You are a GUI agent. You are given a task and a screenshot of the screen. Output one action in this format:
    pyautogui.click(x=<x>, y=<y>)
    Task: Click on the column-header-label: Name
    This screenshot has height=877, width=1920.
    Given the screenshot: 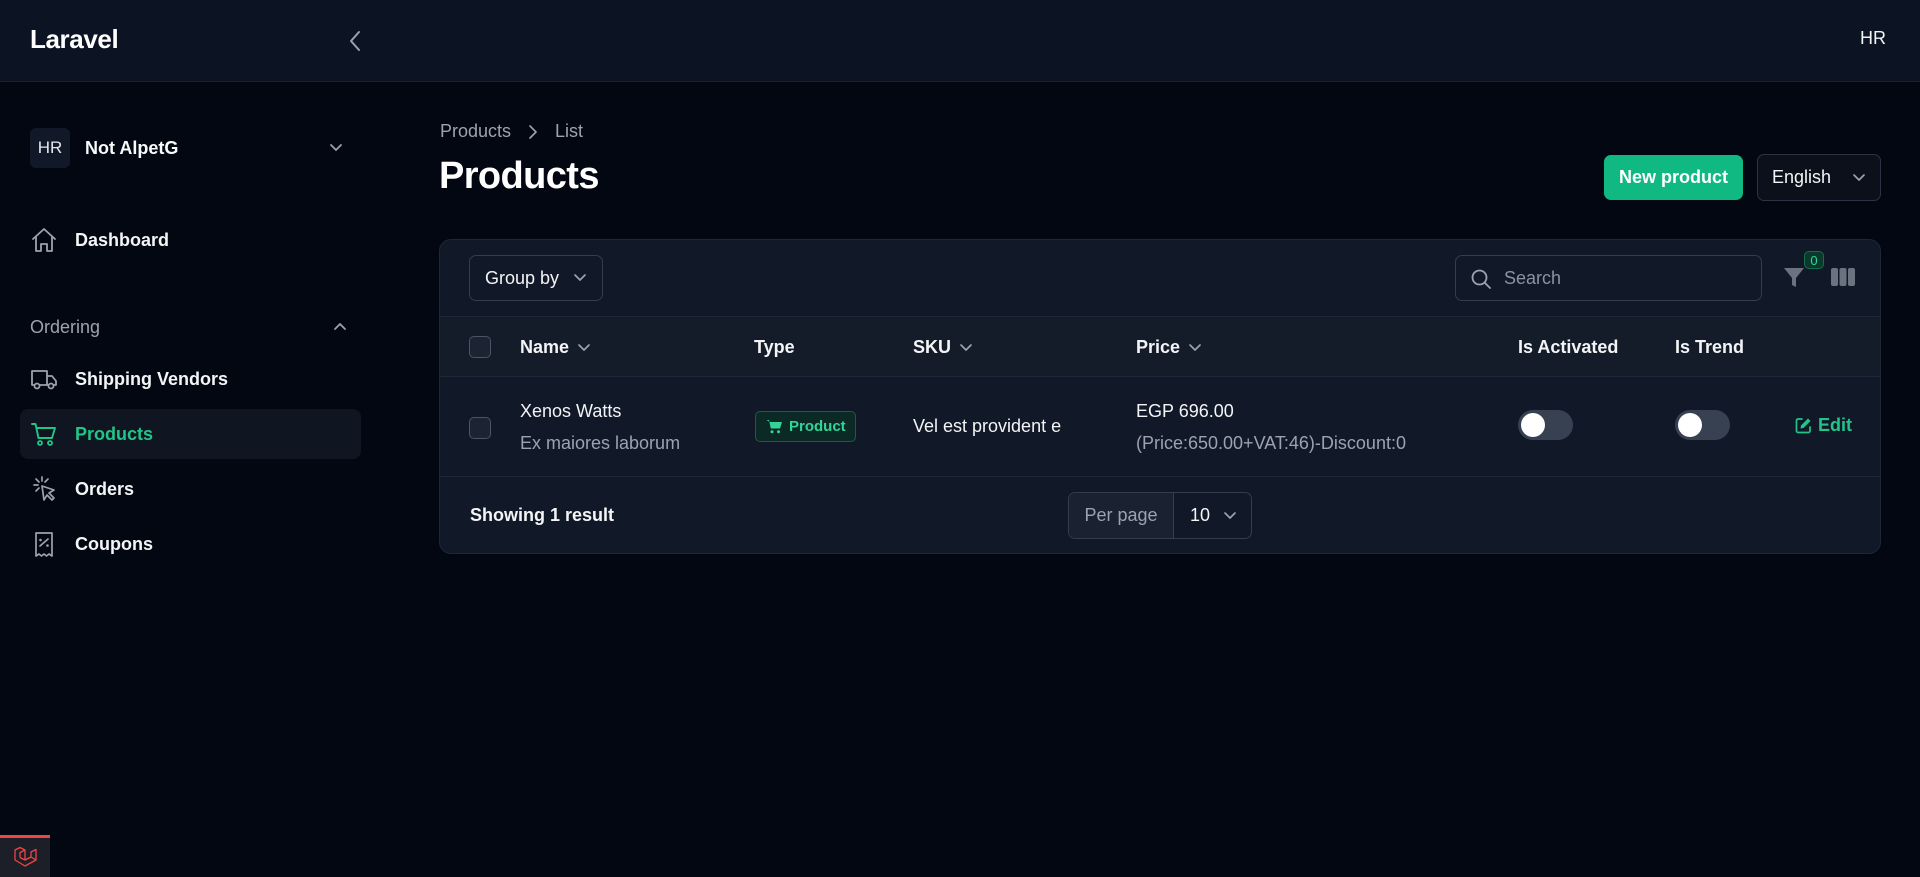 What is the action you would take?
    pyautogui.click(x=545, y=347)
    